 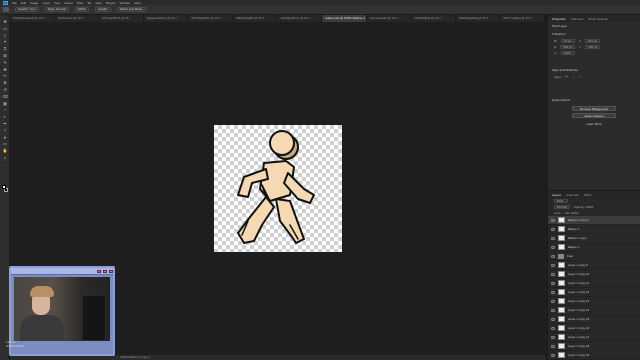 I want to click on menu-item: 3D, so click(x=89, y=3).